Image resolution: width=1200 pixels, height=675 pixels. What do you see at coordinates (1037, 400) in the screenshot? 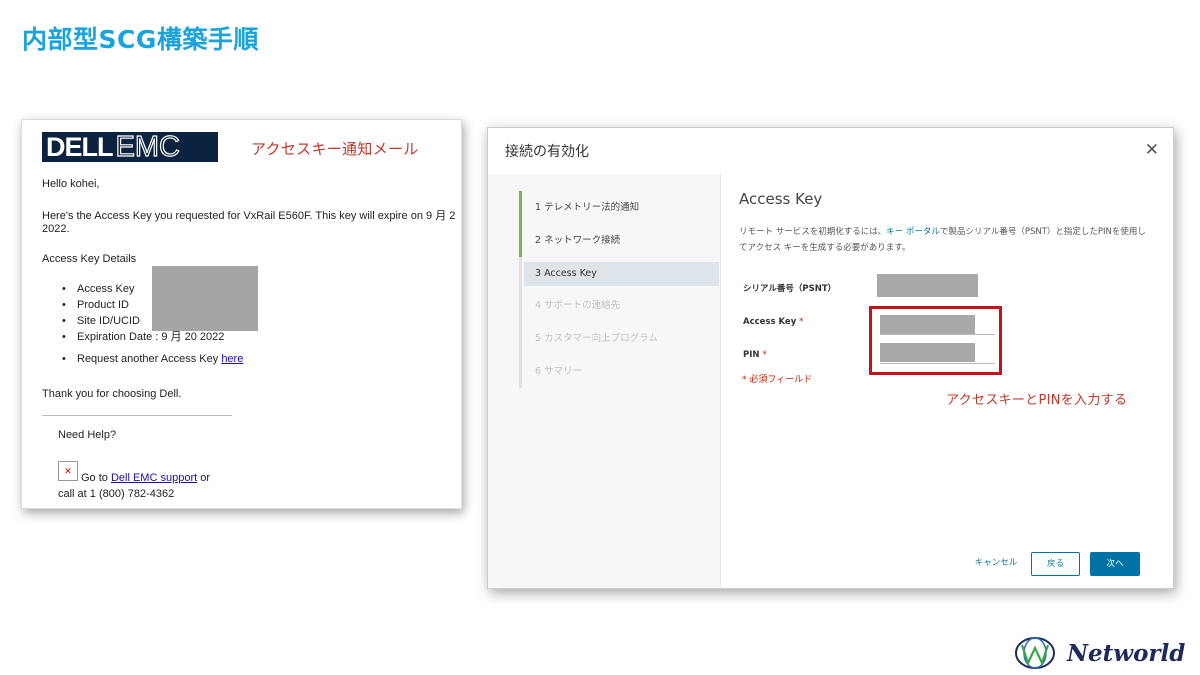
I see `dialog-annotation: アクセスキーとPINを入力する` at bounding box center [1037, 400].